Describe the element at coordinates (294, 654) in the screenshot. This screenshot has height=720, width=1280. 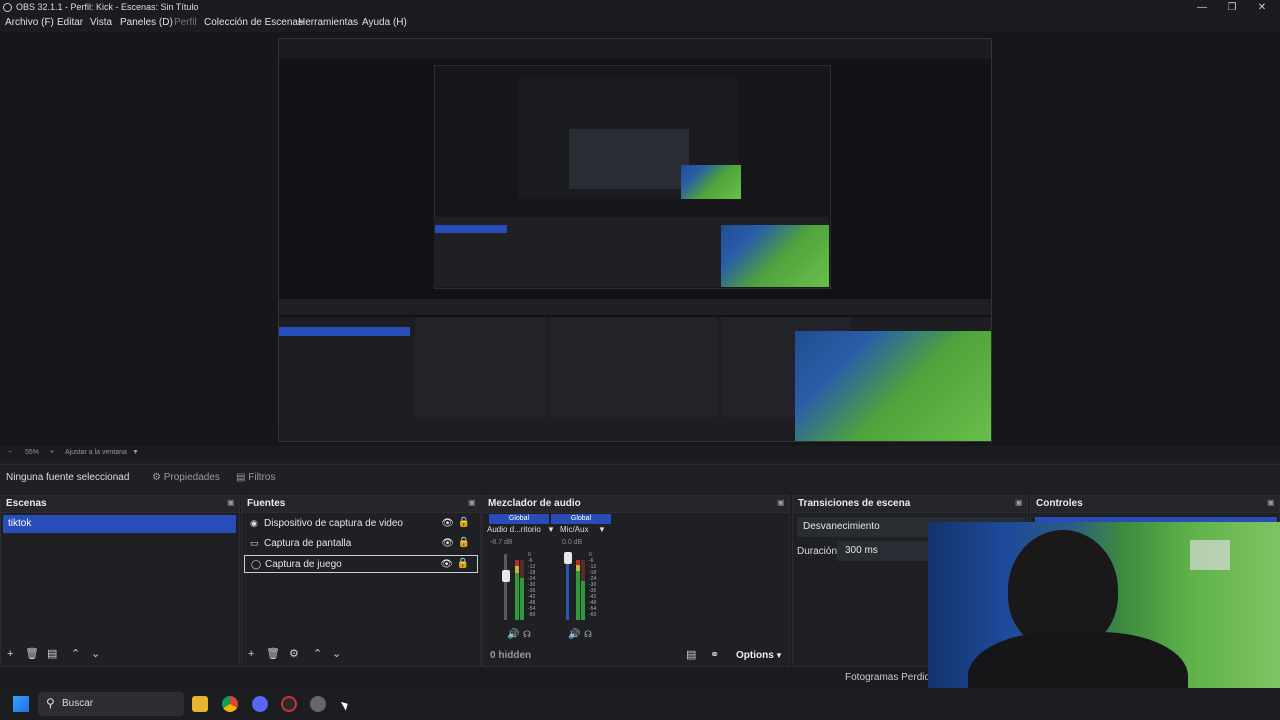
I see `gear-icon: ⚙` at that location.